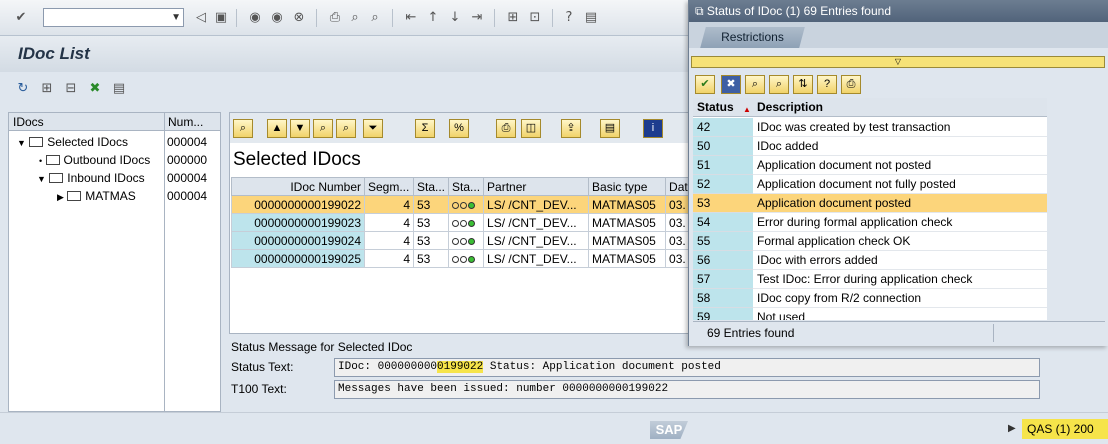 The image size is (1108, 444). Describe the element at coordinates (506, 128) in the screenshot. I see `print-preview-icon: ⎙` at that location.